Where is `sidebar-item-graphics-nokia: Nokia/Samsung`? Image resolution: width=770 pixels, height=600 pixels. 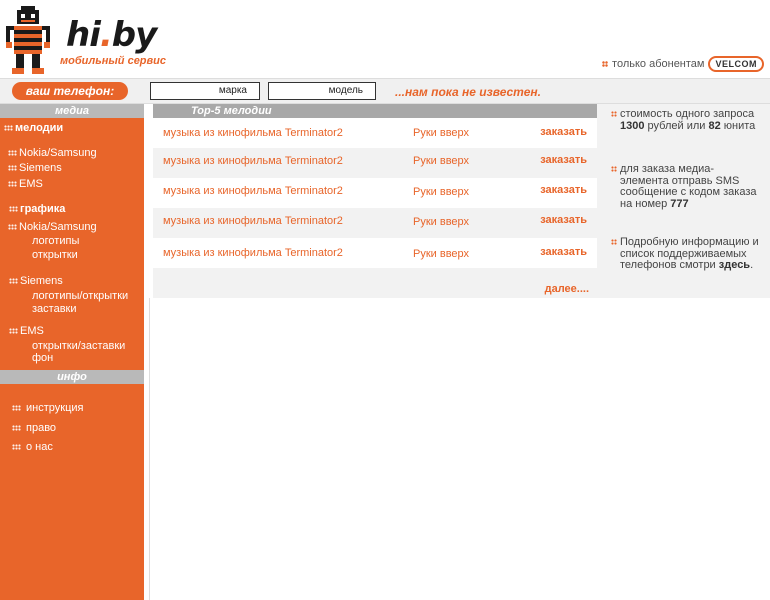
sidebar-item-graphics-nokia: Nokia/Samsung is located at coordinates (52, 227).